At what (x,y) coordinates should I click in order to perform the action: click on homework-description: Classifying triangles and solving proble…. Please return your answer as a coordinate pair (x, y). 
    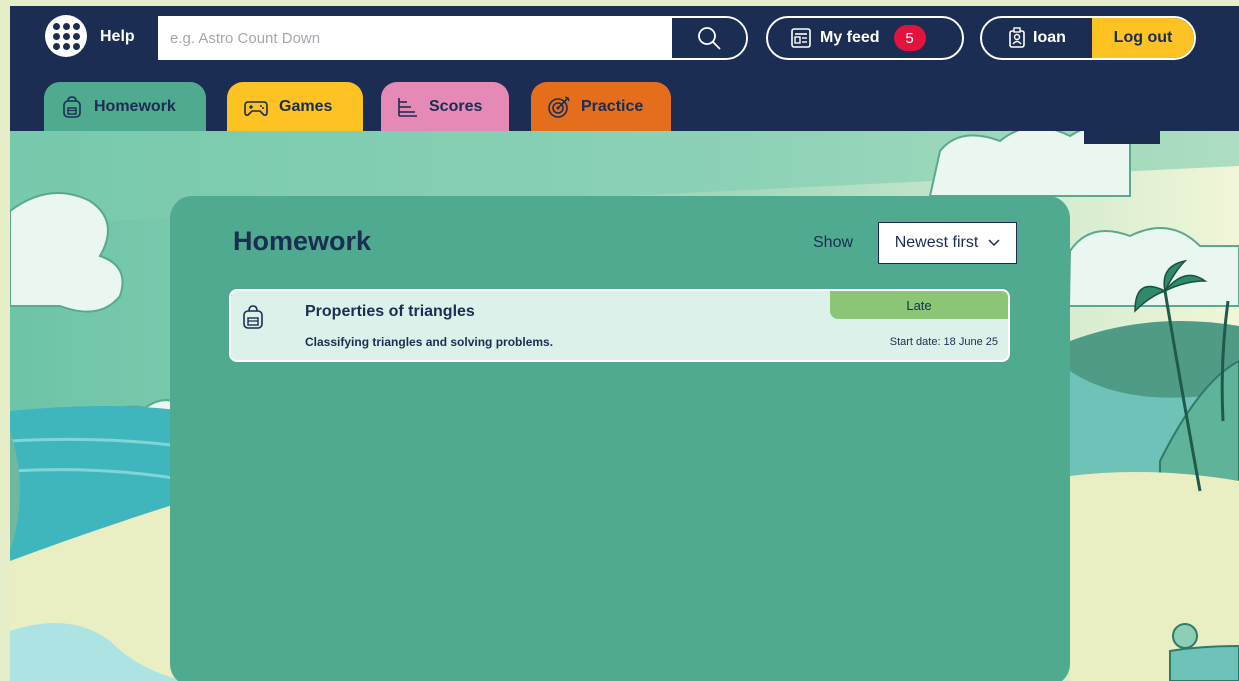
    Looking at the image, I should click on (429, 342).